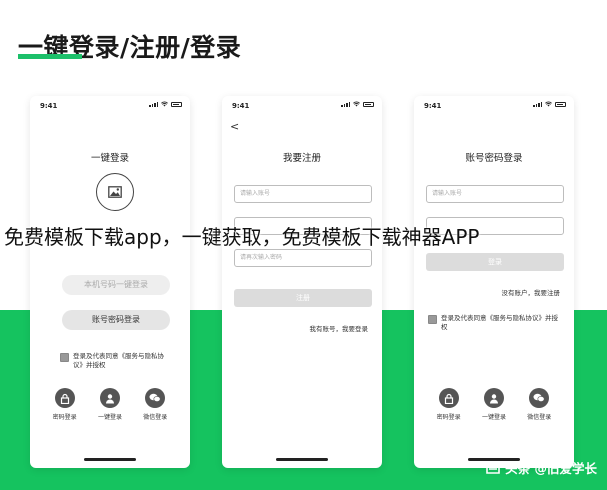  What do you see at coordinates (339, 328) in the screenshot?
I see `login-link: 我有账号，我要登录` at bounding box center [339, 328].